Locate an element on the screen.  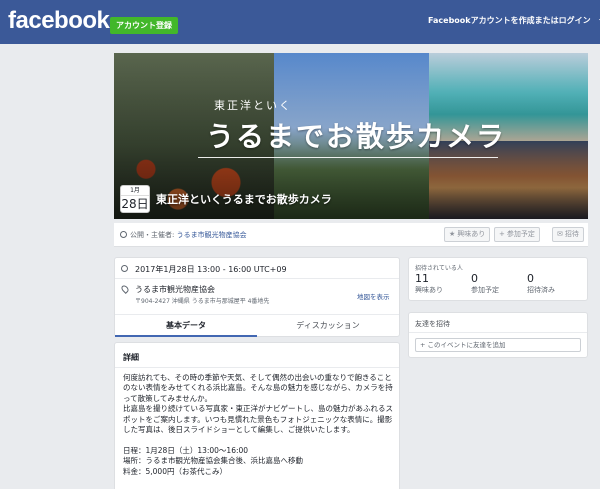
guest-stats-card: 招待されている人 11 興味あり 0 参加予定 0 招待済み is located at coordinates (498, 279).